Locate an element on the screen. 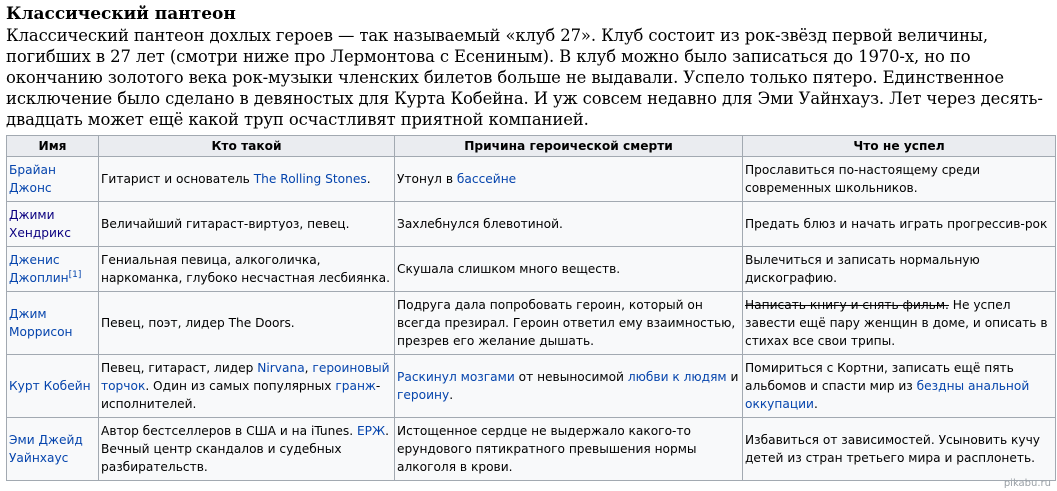  name-cell: Джими Хендрикс is located at coordinates (52, 224).